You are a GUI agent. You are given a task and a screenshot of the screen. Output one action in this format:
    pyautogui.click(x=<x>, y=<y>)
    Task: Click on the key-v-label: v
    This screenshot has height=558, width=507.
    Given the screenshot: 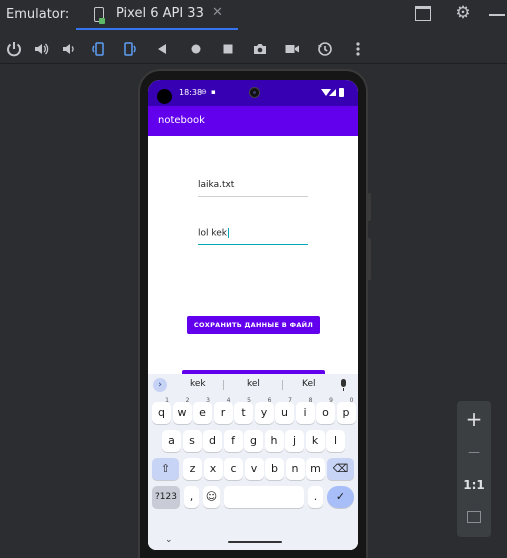 What is the action you would take?
    pyautogui.click(x=254, y=468)
    